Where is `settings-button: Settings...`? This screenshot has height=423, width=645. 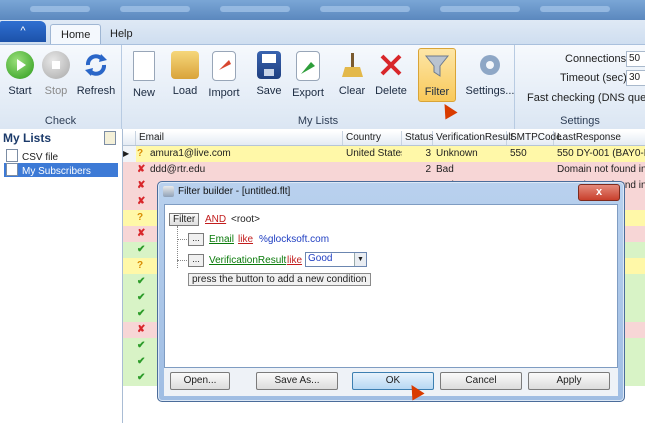
settings-button: Settings... is located at coordinates (490, 74).